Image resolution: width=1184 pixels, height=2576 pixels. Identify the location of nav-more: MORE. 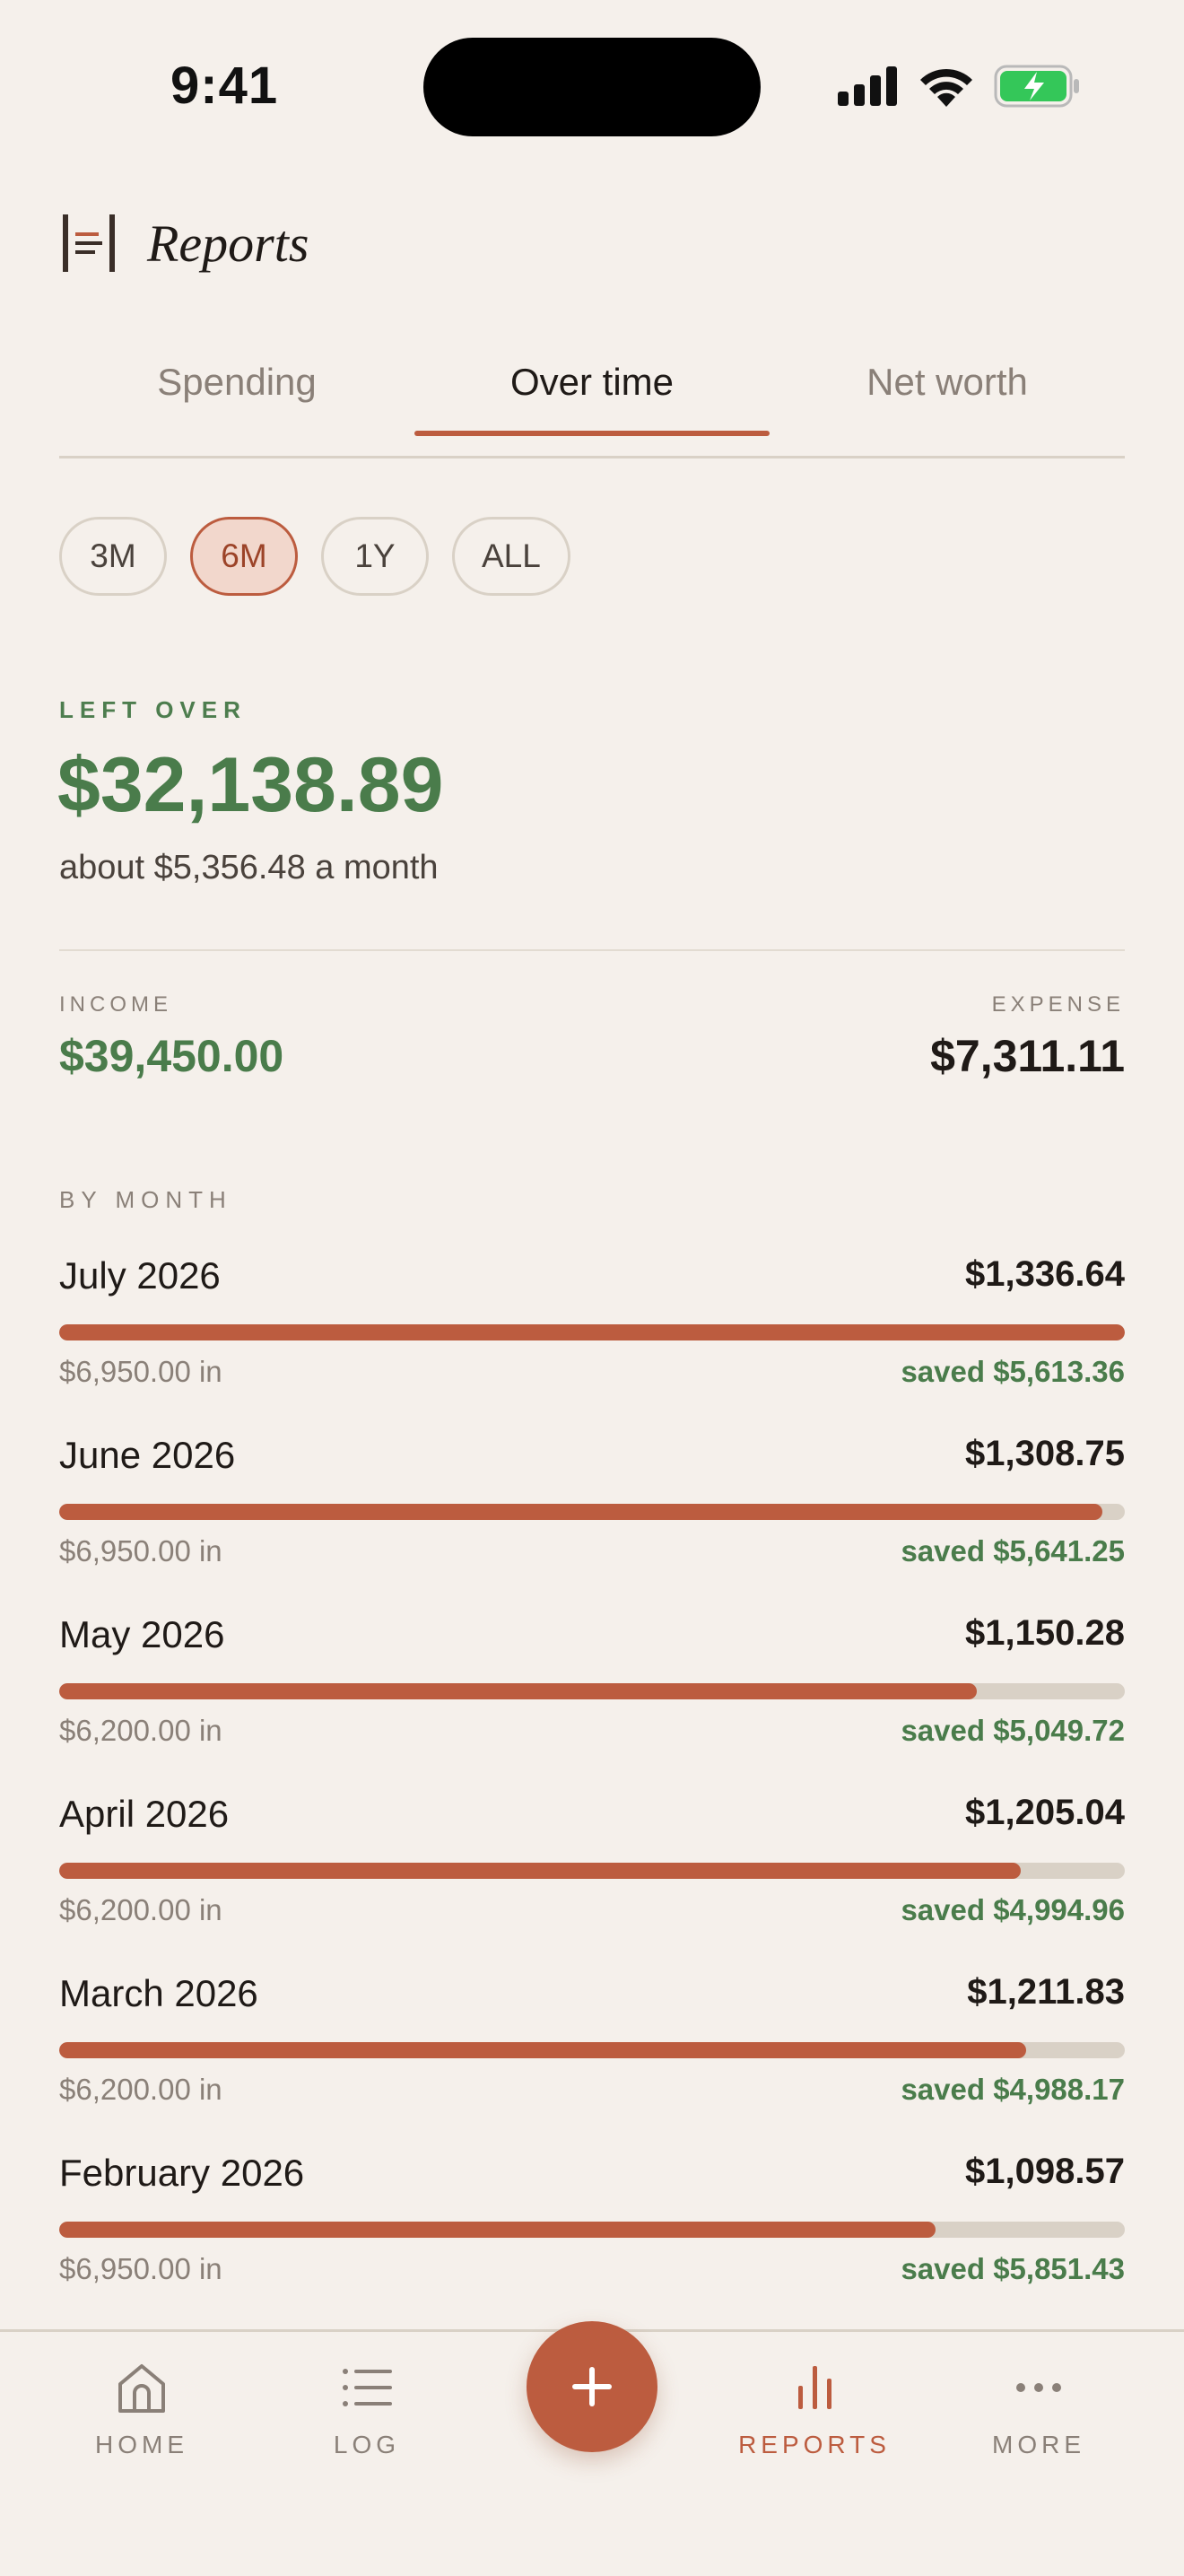
(1039, 2409).